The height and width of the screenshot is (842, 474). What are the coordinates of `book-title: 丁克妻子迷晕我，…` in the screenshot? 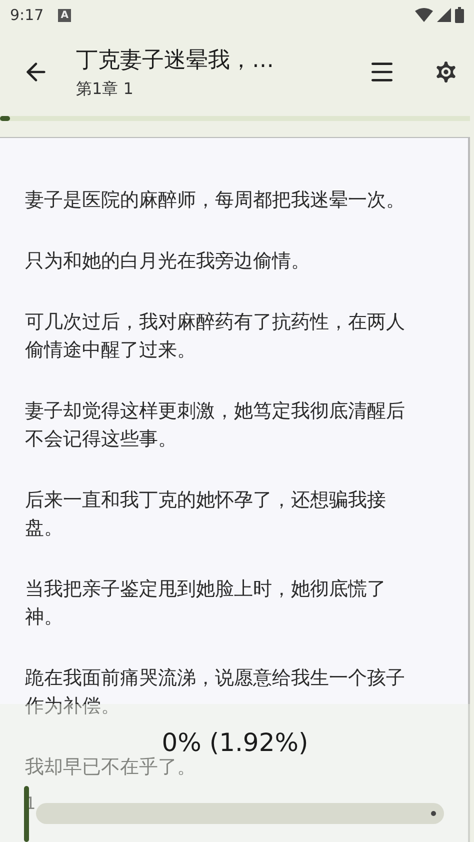 It's located at (175, 60).